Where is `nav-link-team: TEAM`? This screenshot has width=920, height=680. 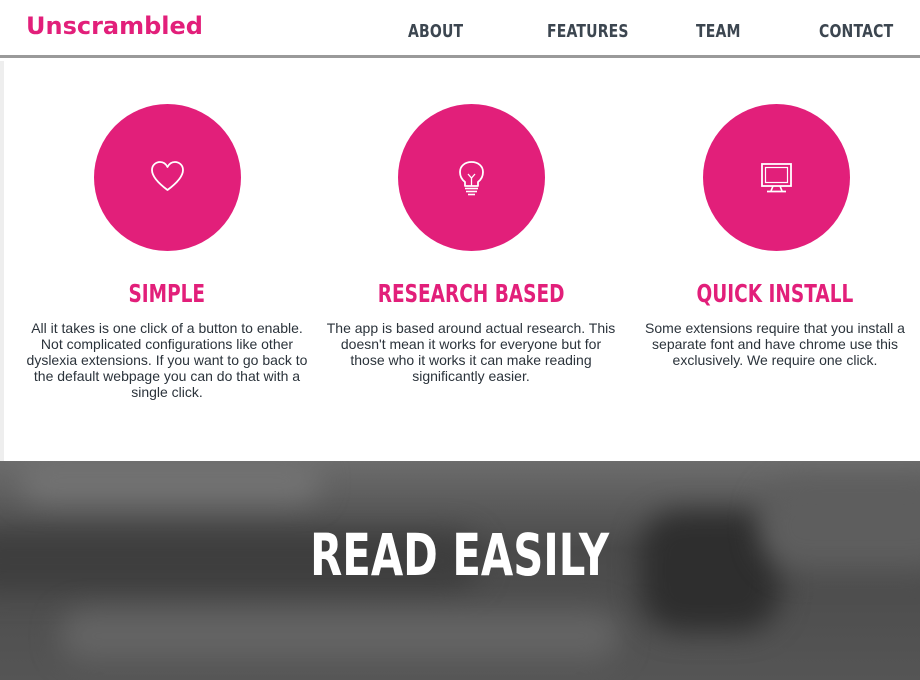
nav-link-team: TEAM is located at coordinates (718, 31).